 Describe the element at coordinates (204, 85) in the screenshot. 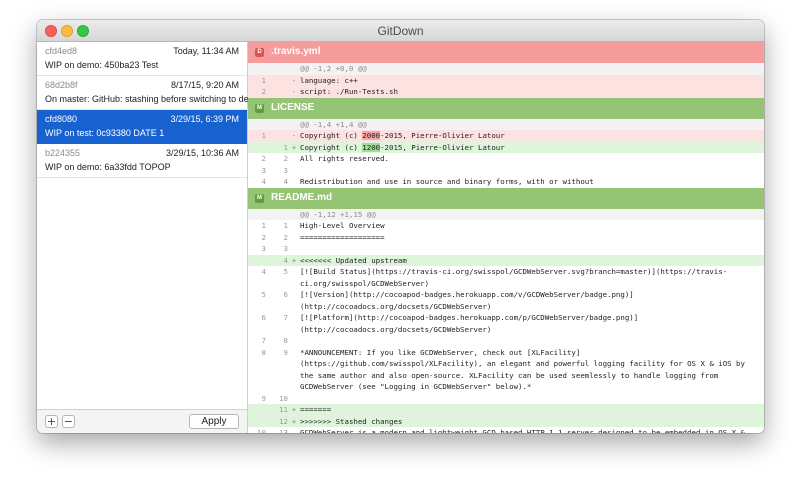

I see `commit-date: 8/17/15, 9:20 AM` at that location.